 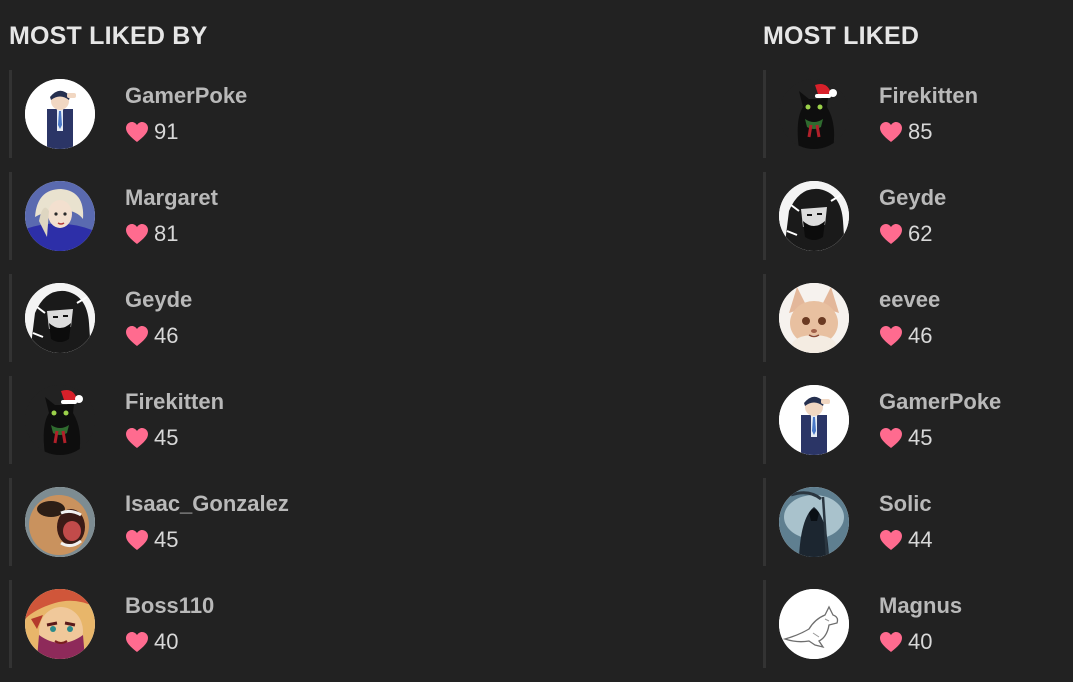 What do you see at coordinates (814, 522) in the screenshot?
I see `dark-reaper-avatar` at bounding box center [814, 522].